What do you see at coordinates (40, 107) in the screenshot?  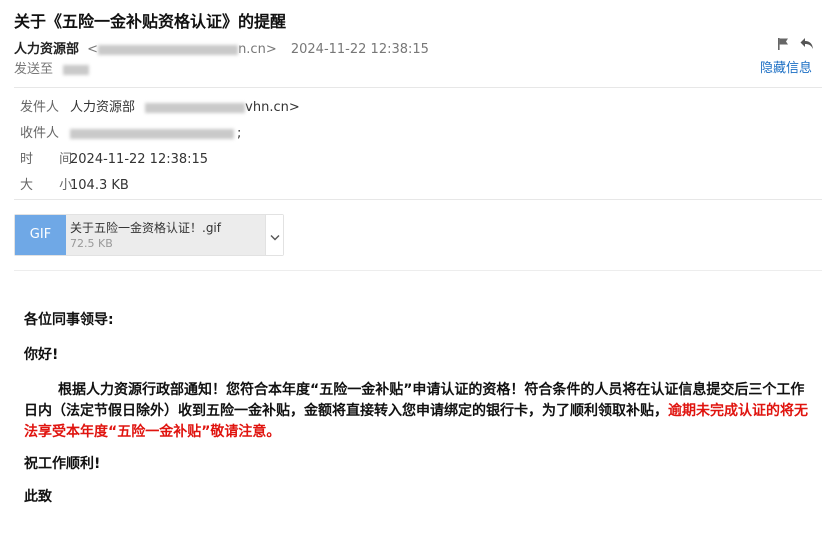 I see `from-label: 发件人` at bounding box center [40, 107].